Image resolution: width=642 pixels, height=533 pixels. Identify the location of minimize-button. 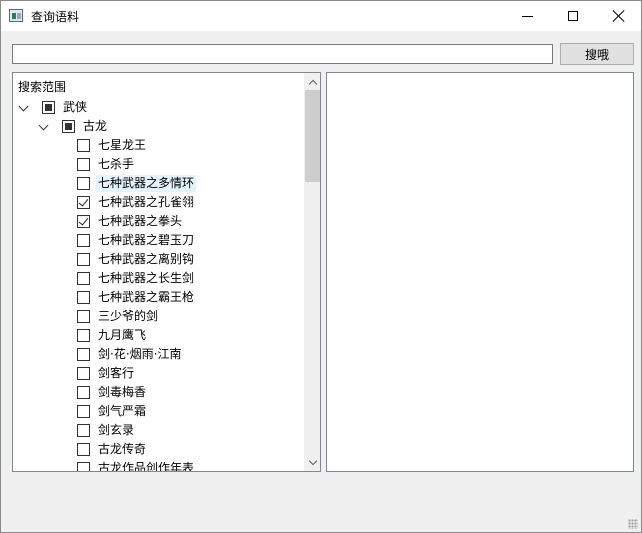
(527, 16).